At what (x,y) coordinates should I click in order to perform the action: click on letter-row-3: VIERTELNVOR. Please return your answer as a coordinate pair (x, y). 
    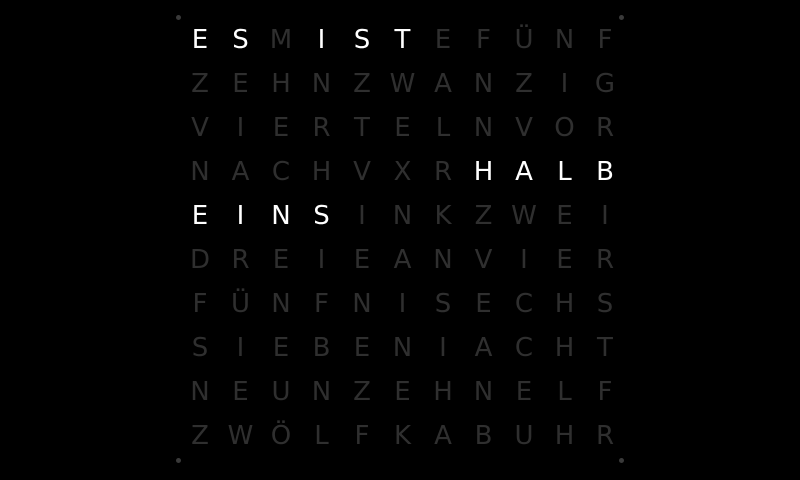
    Looking at the image, I should click on (400, 128).